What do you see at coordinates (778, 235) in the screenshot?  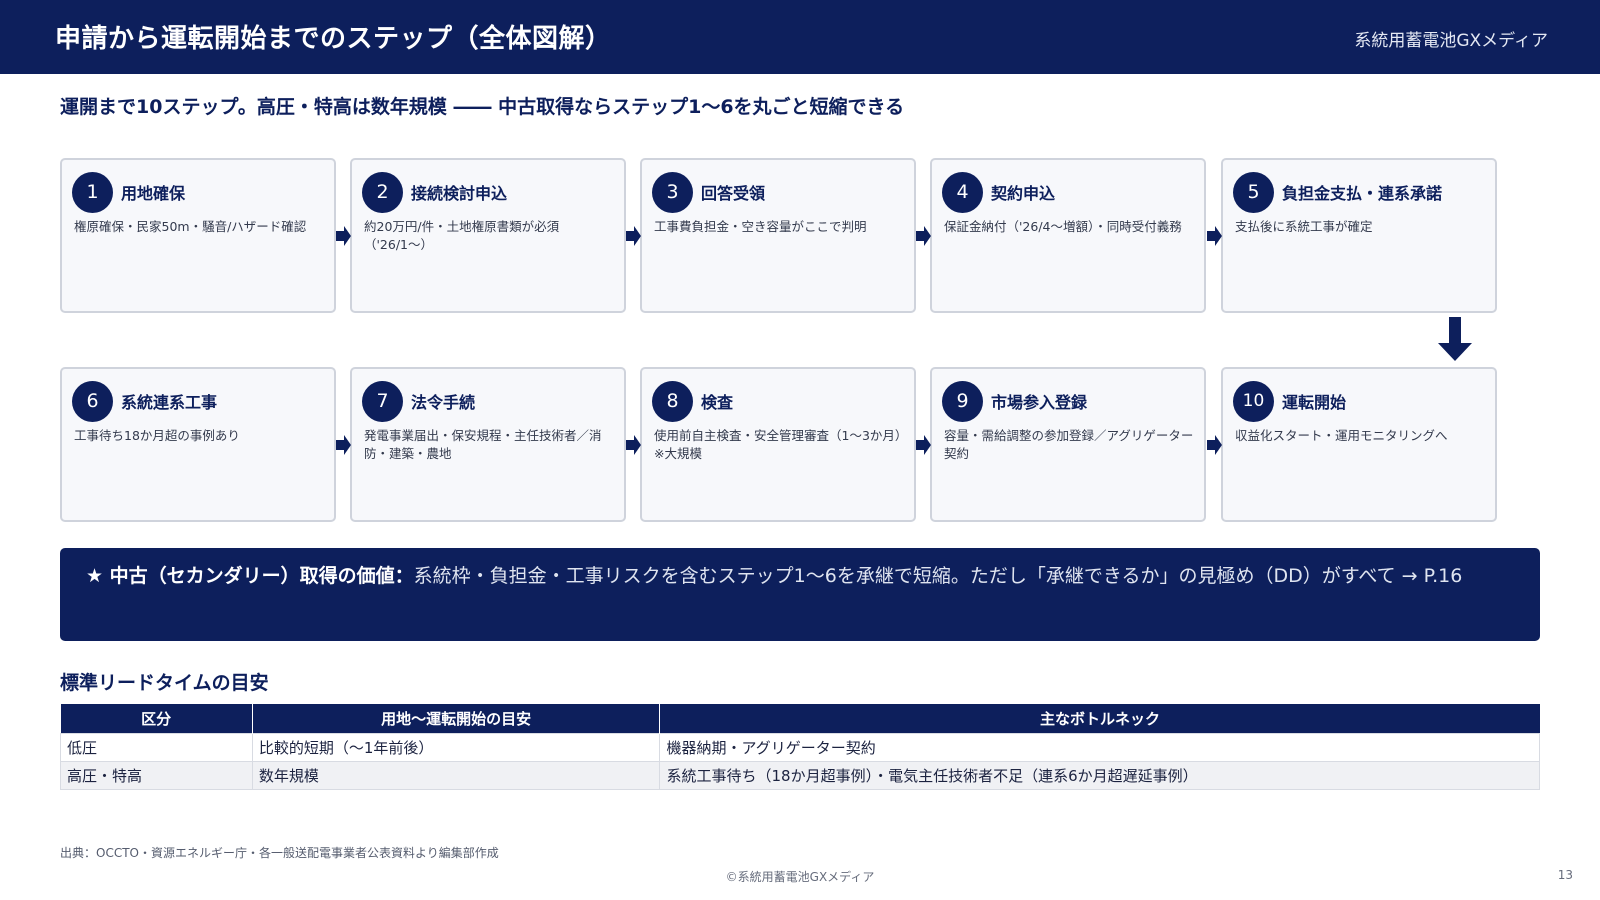 I see `step-card-3: 3 回答受領 工事費負担金・空き容量がここで判明` at bounding box center [778, 235].